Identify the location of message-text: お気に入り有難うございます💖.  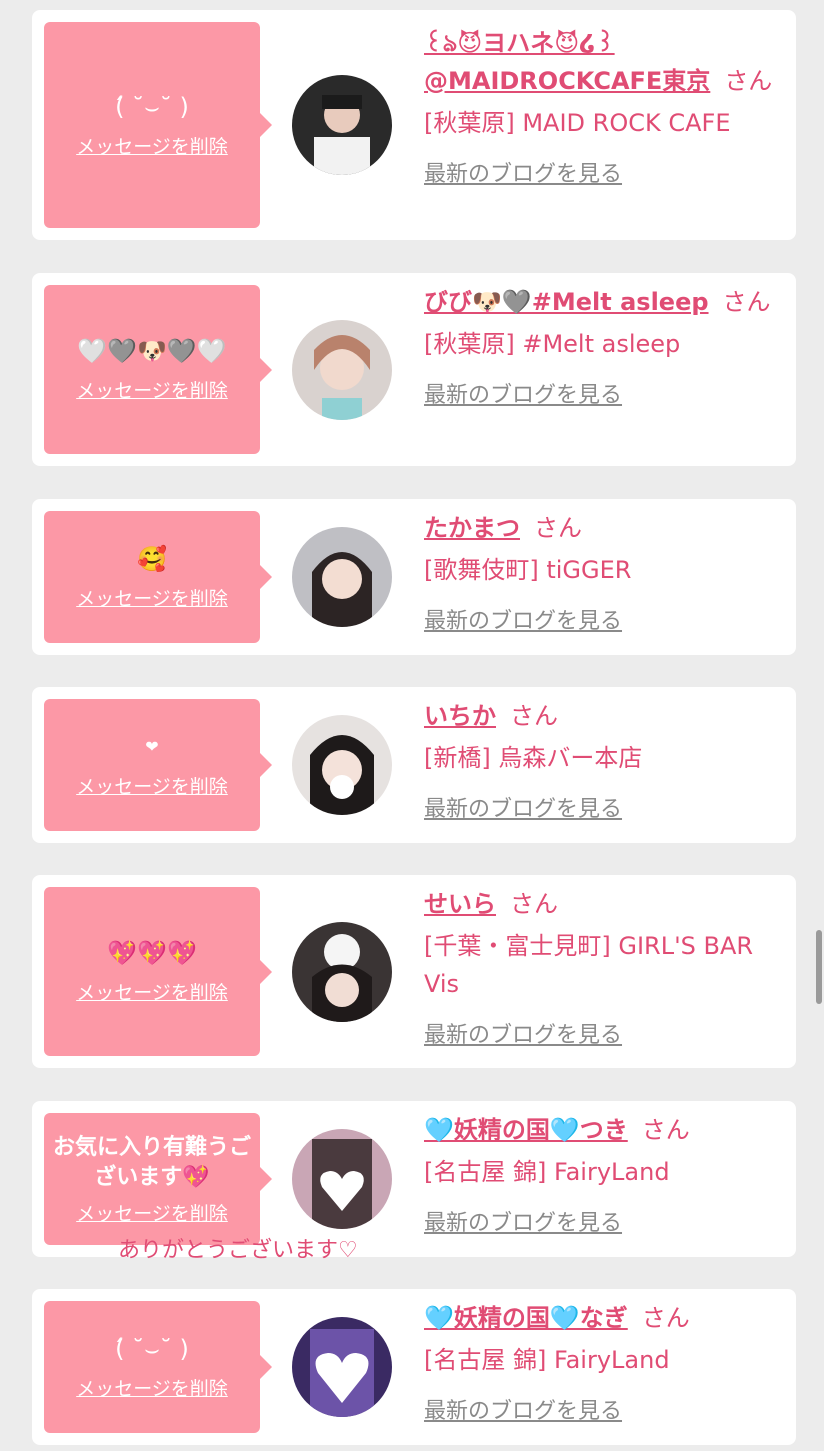
(151, 1162).